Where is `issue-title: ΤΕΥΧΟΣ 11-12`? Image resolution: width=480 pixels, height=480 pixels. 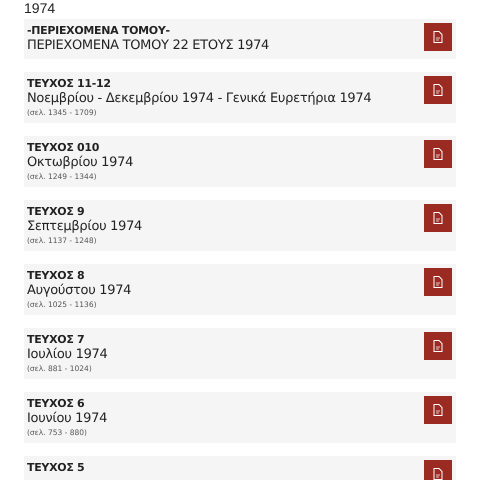
issue-title: ΤΕΥΧΟΣ 11-12 is located at coordinates (69, 83).